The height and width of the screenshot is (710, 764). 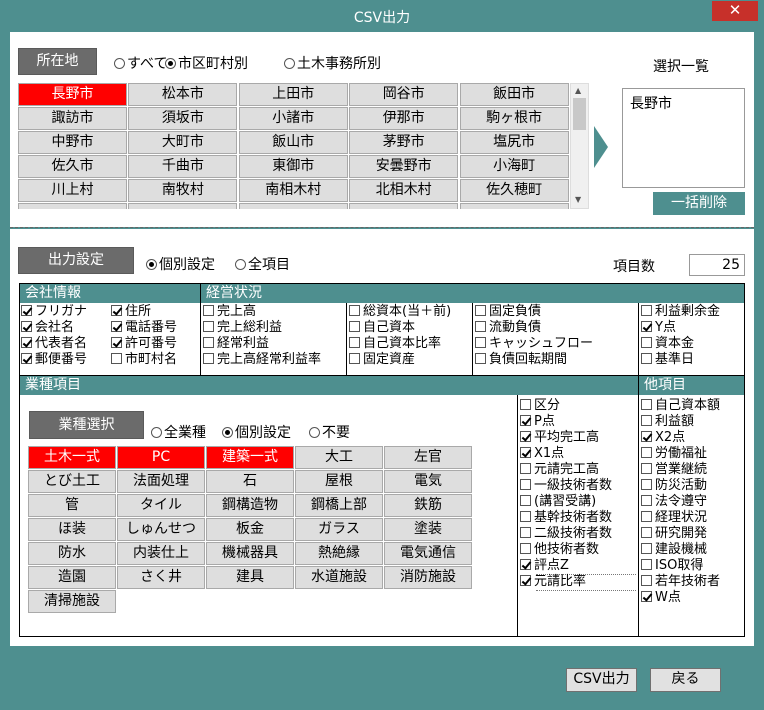 What do you see at coordinates (206, 63) in the screenshot?
I see `radio-option: 市区町村別` at bounding box center [206, 63].